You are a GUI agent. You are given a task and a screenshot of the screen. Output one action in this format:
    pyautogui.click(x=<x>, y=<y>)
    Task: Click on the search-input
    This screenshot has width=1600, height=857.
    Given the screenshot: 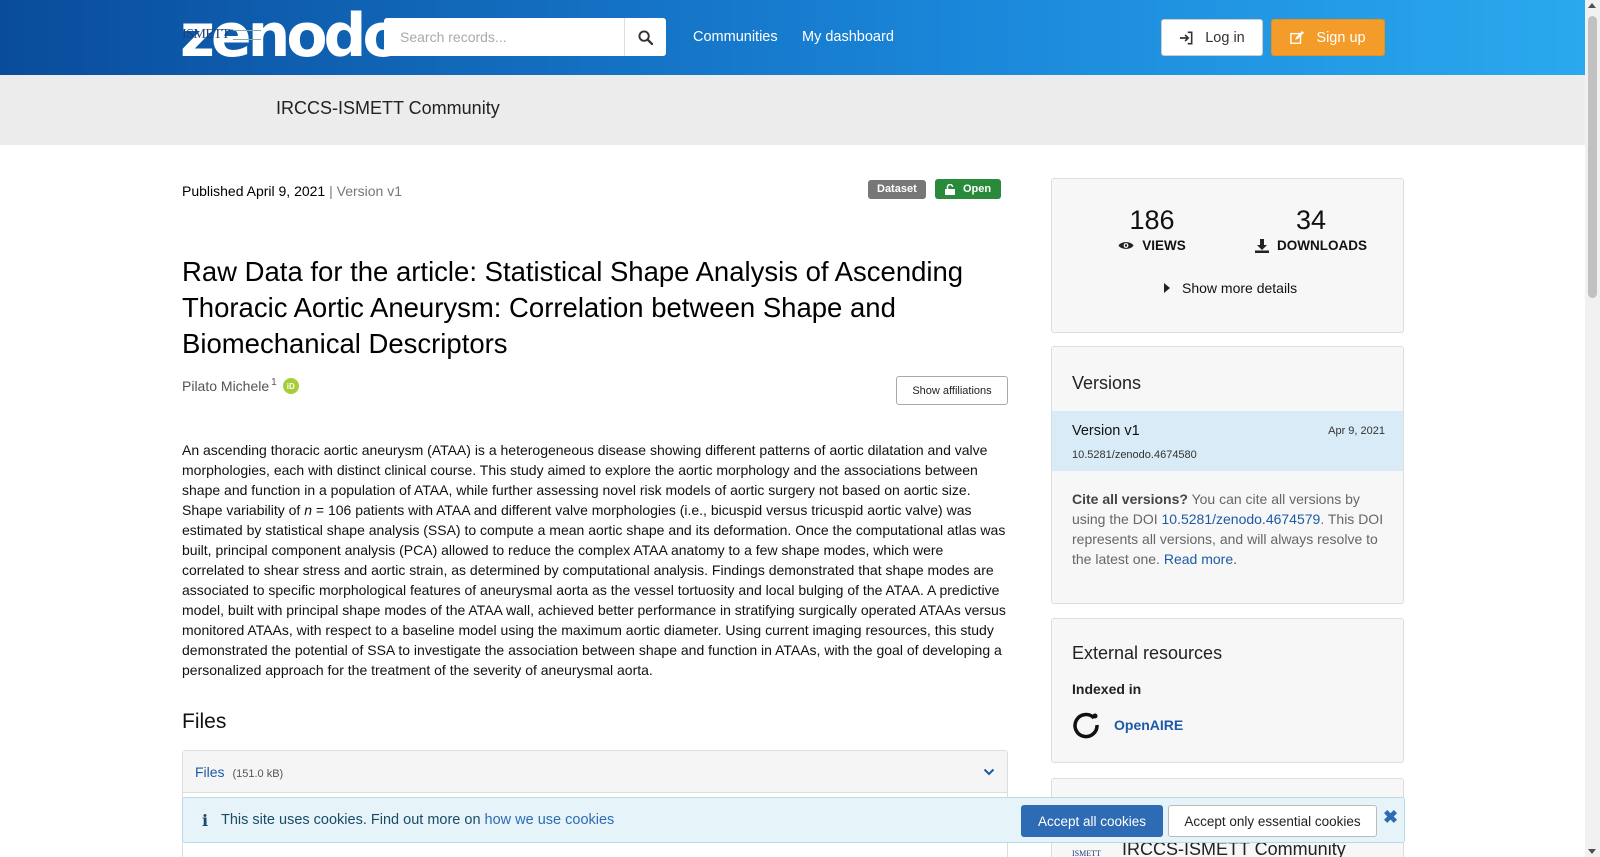 What is the action you would take?
    pyautogui.click(x=504, y=37)
    